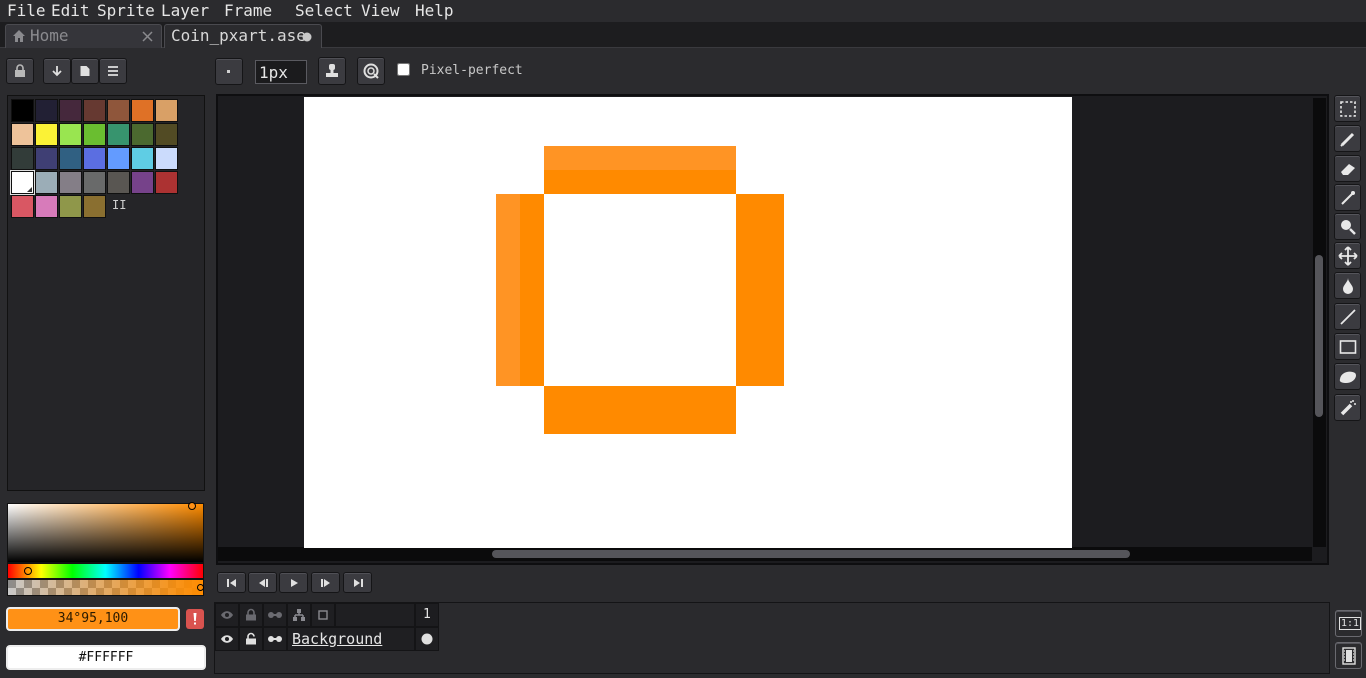 Image resolution: width=1366 pixels, height=678 pixels. What do you see at coordinates (434, 11) in the screenshot?
I see `menu-help: Help` at bounding box center [434, 11].